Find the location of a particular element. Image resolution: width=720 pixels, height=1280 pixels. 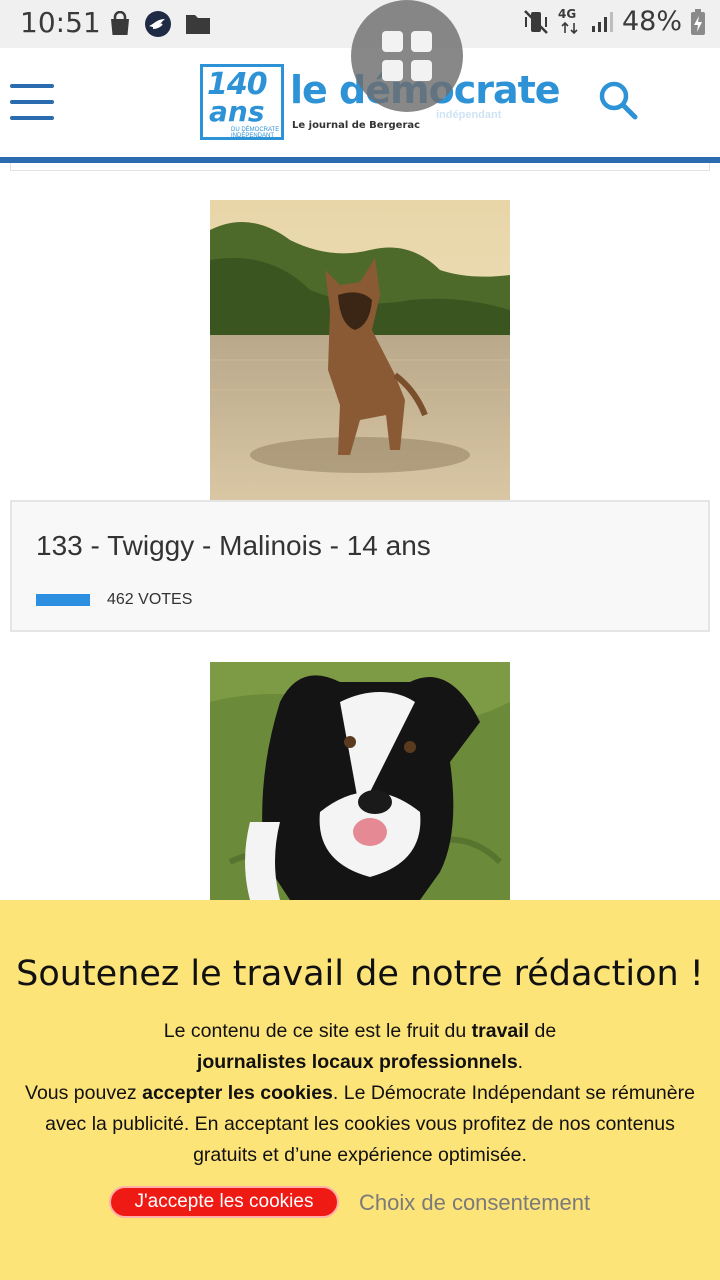

network-type-label: 4G is located at coordinates (567, 13).